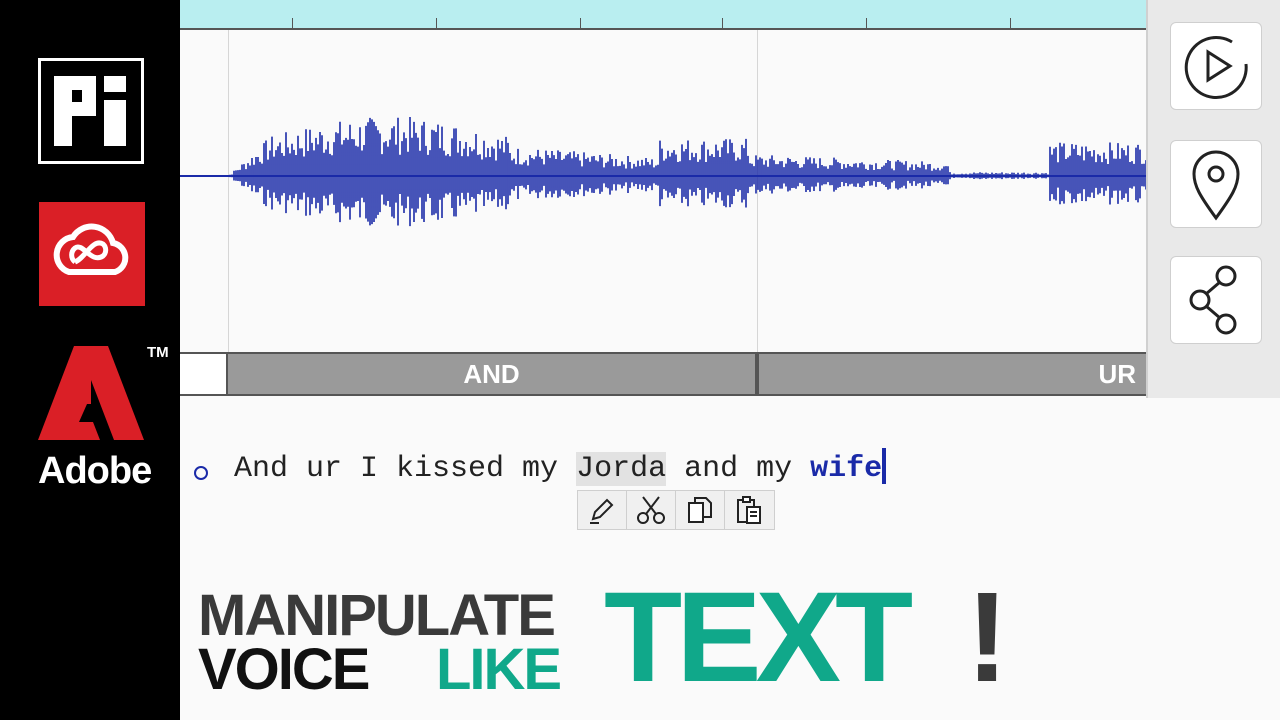  I want to click on transcript-part: And ur I kissed my, so click(405, 469).